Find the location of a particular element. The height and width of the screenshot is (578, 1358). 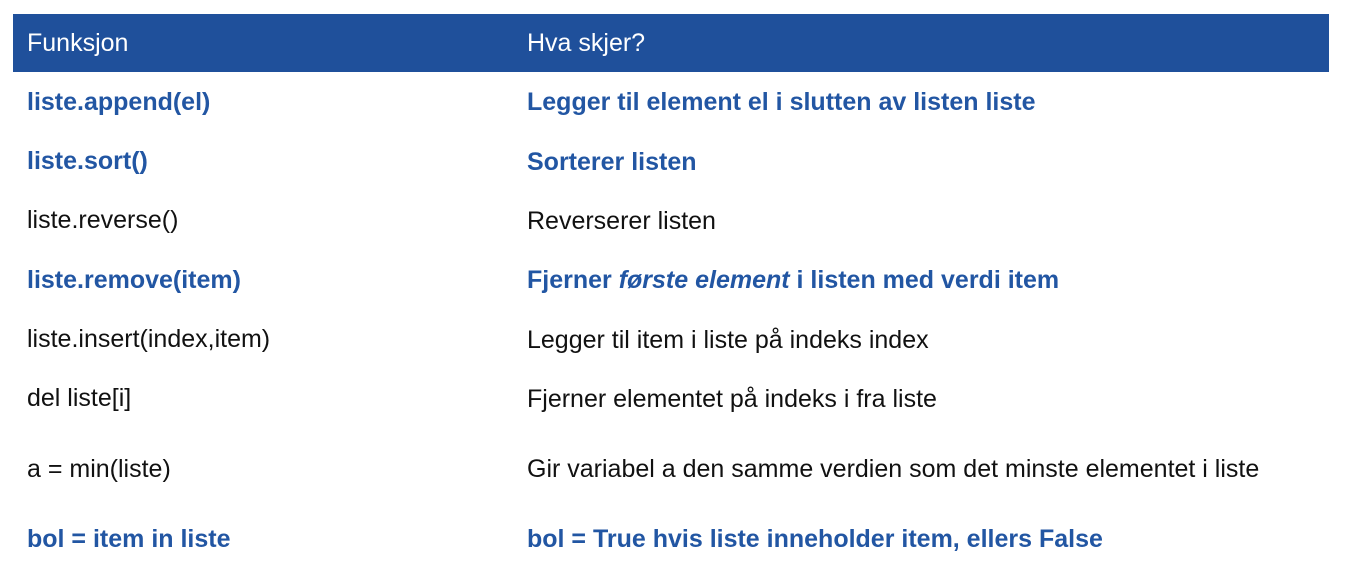

description-cell: Reverserer listen is located at coordinates (621, 220).